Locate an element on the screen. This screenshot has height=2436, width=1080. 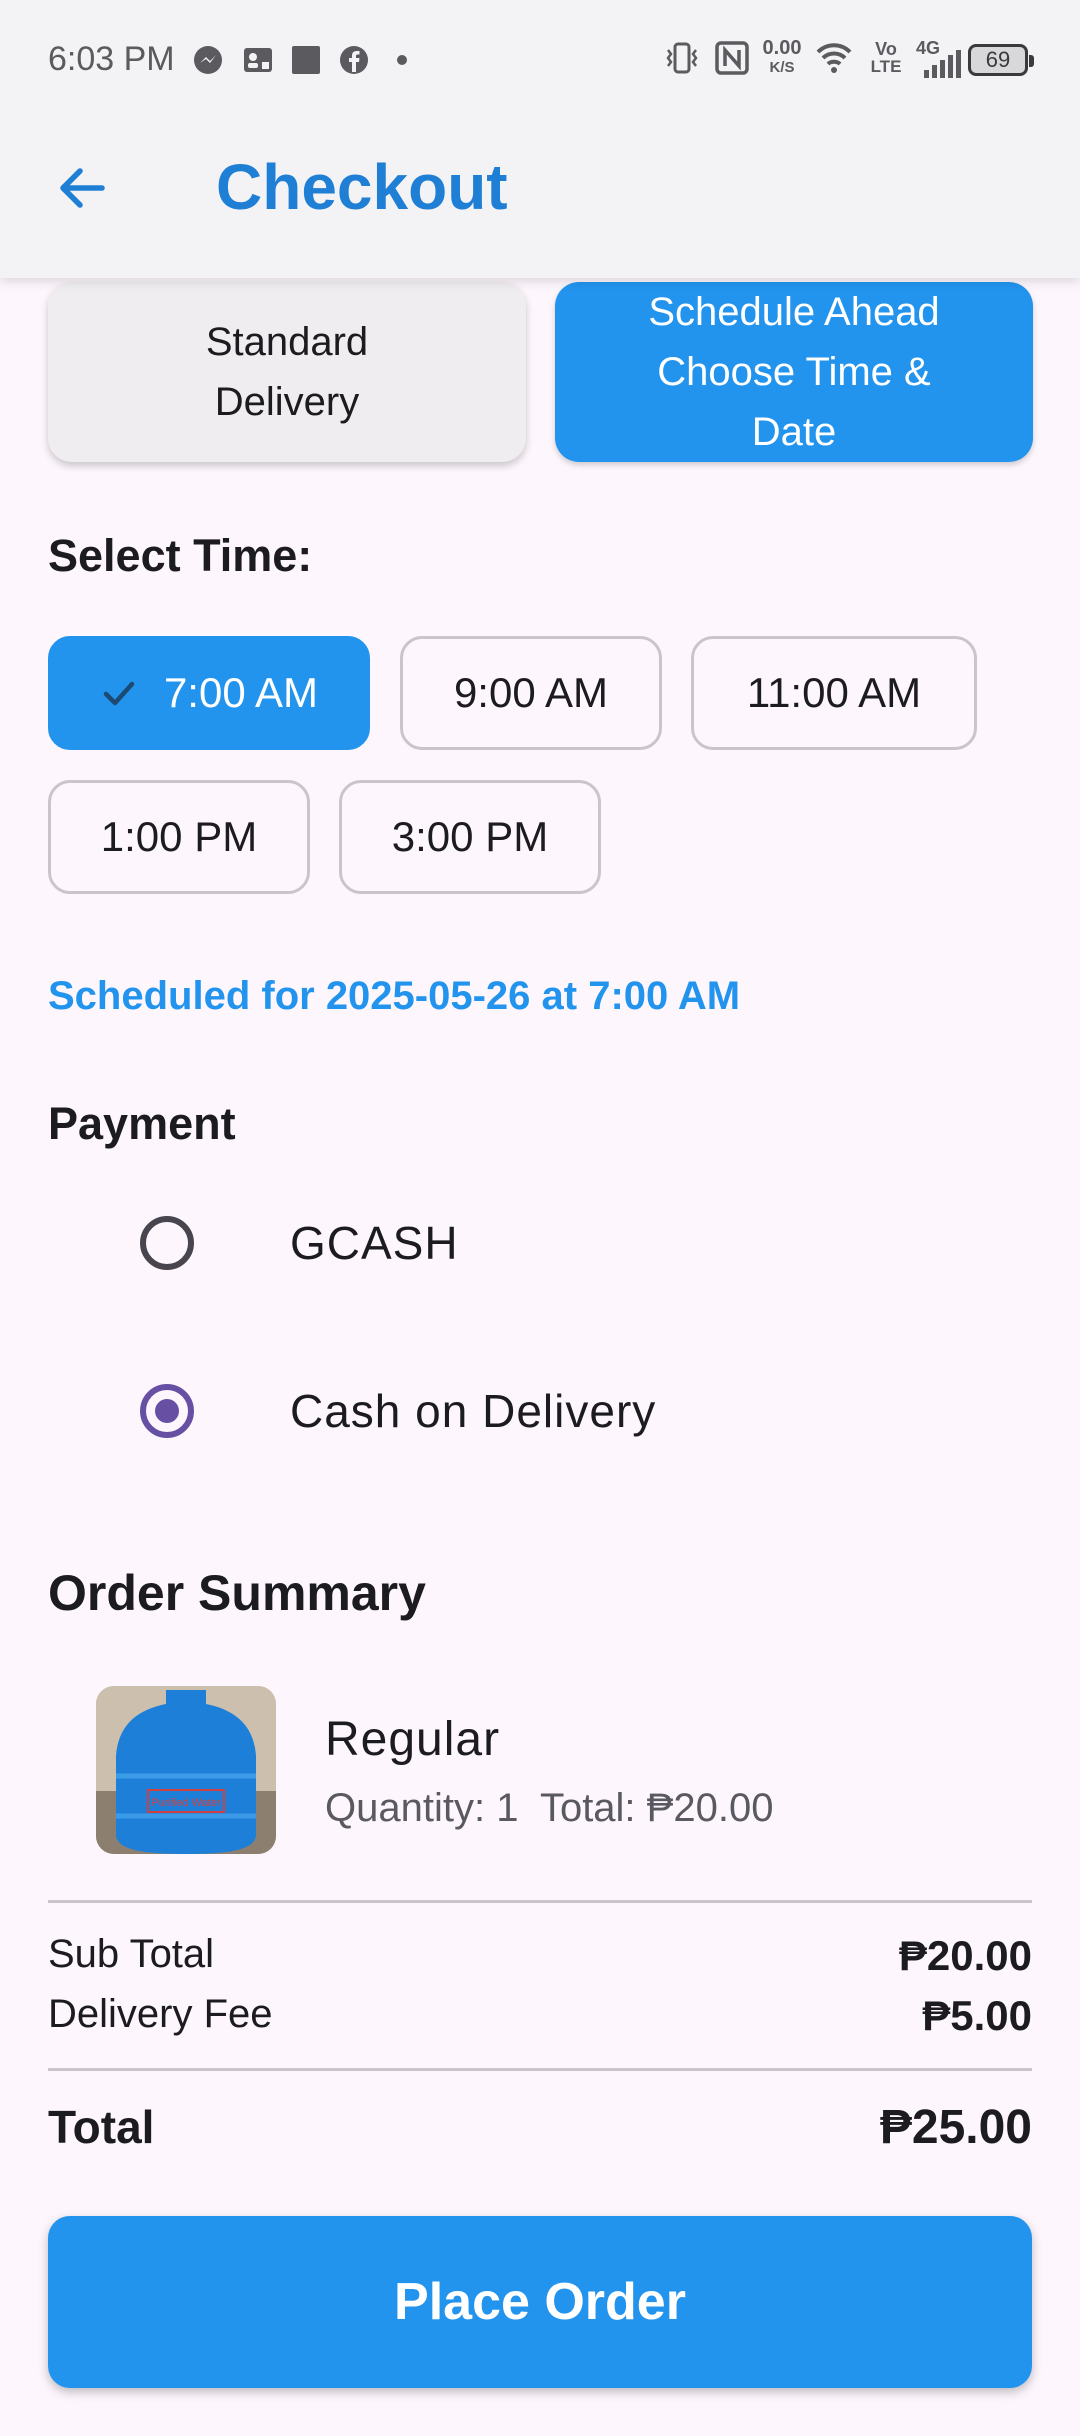
schedule-ahead-button: Schedule Ahead Choose Time & Date is located at coordinates (794, 372).